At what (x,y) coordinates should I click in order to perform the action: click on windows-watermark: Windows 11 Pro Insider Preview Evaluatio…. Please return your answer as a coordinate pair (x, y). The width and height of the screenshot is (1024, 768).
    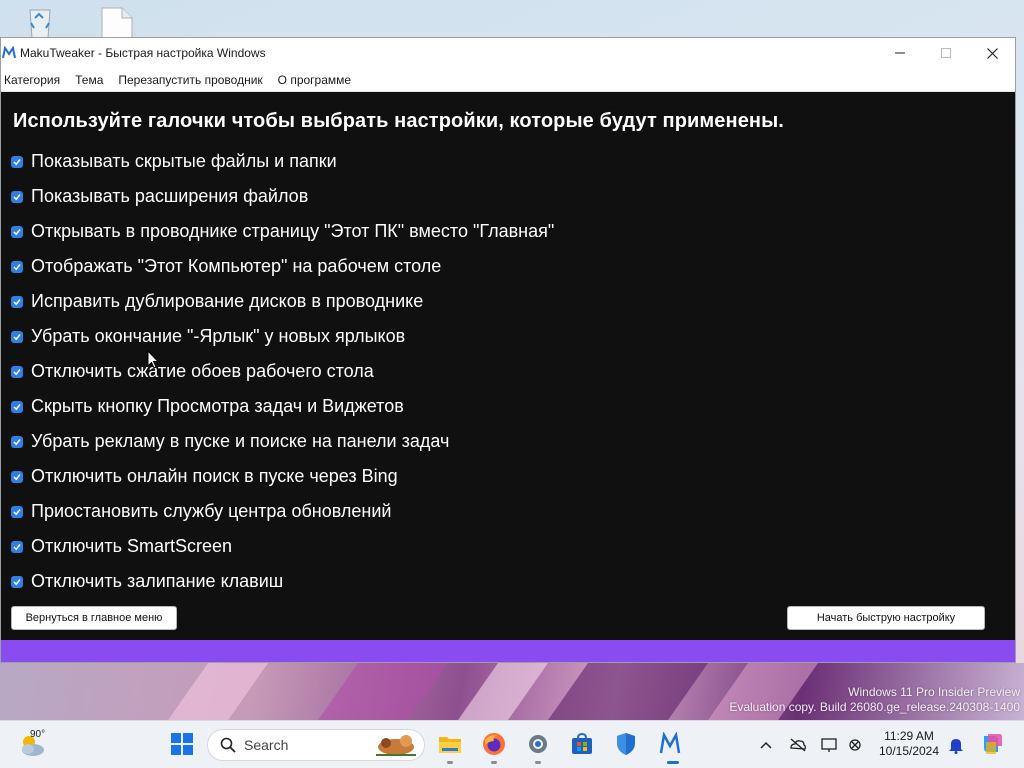
    Looking at the image, I should click on (874, 700).